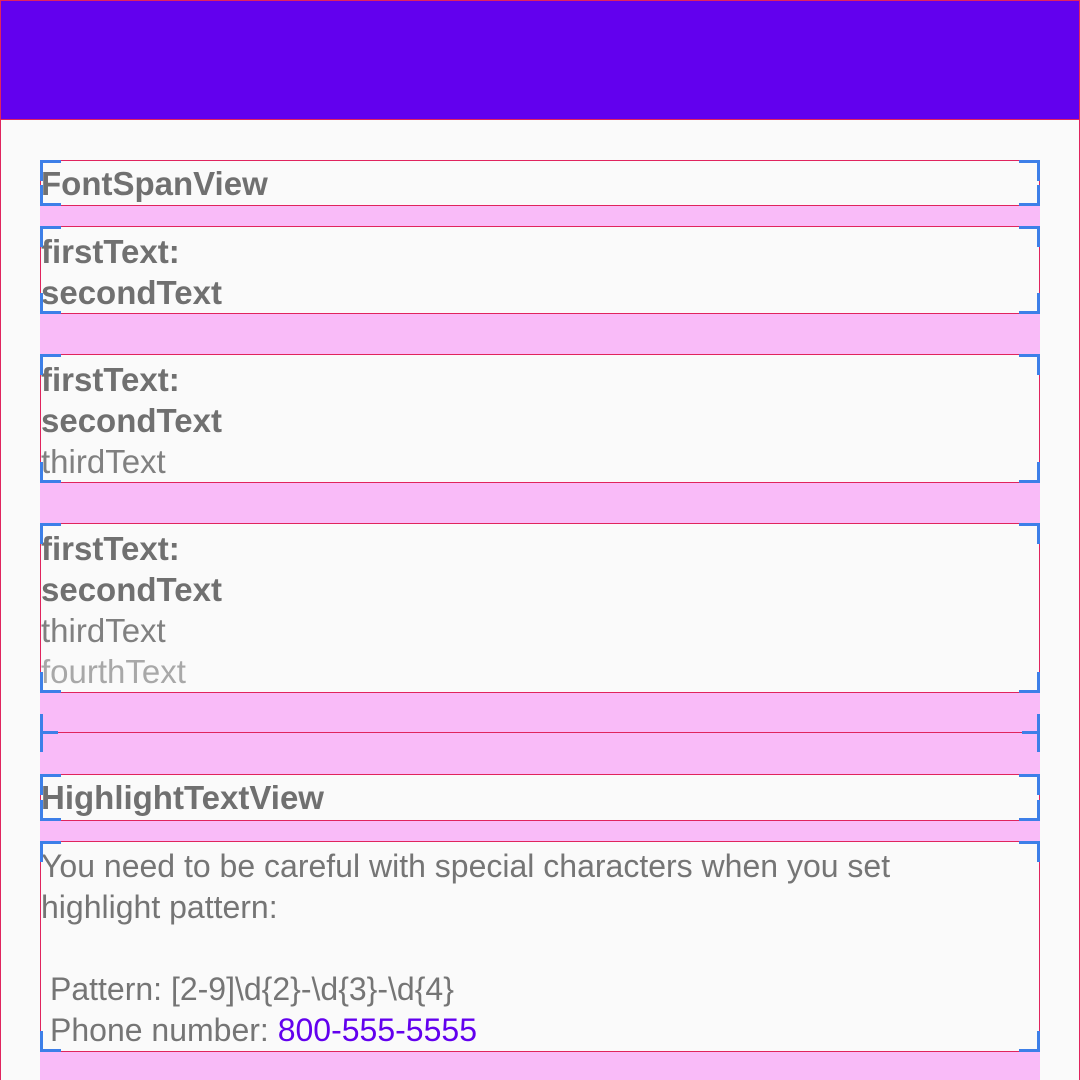 This screenshot has width=1080, height=1080. What do you see at coordinates (154, 183) in the screenshot?
I see `font-span-title: FontSpanView` at bounding box center [154, 183].